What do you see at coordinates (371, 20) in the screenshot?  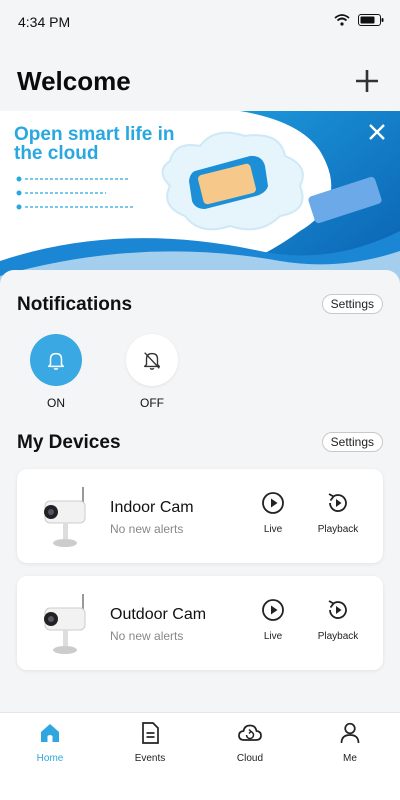 I see `battery-icon` at bounding box center [371, 20].